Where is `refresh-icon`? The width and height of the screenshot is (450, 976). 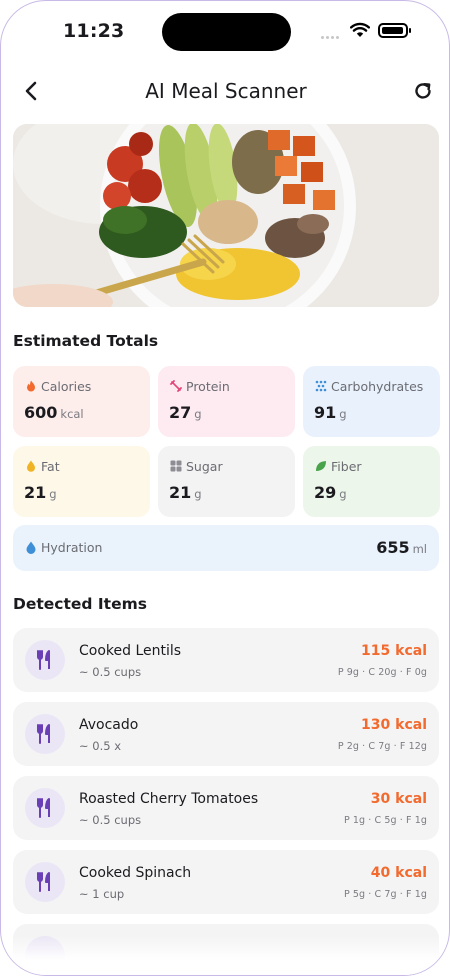
refresh-icon is located at coordinates (423, 91).